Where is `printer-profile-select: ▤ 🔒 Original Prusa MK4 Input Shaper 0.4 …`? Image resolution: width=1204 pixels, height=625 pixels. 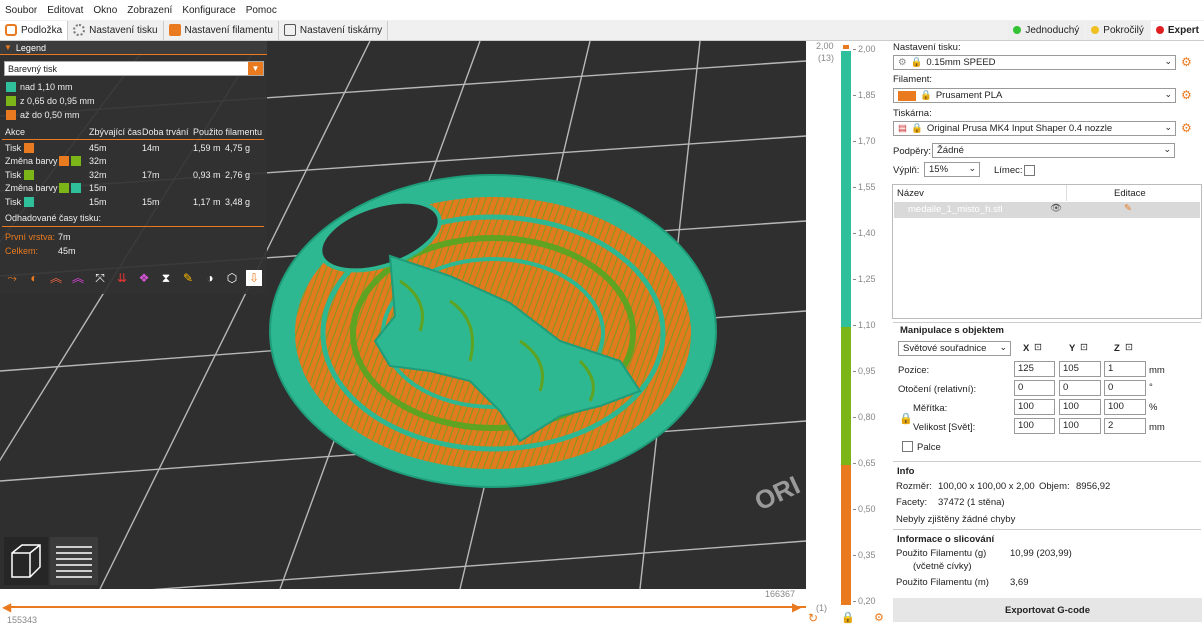 printer-profile-select: ▤ 🔒 Original Prusa MK4 Input Shaper 0.4 … is located at coordinates (1034, 128).